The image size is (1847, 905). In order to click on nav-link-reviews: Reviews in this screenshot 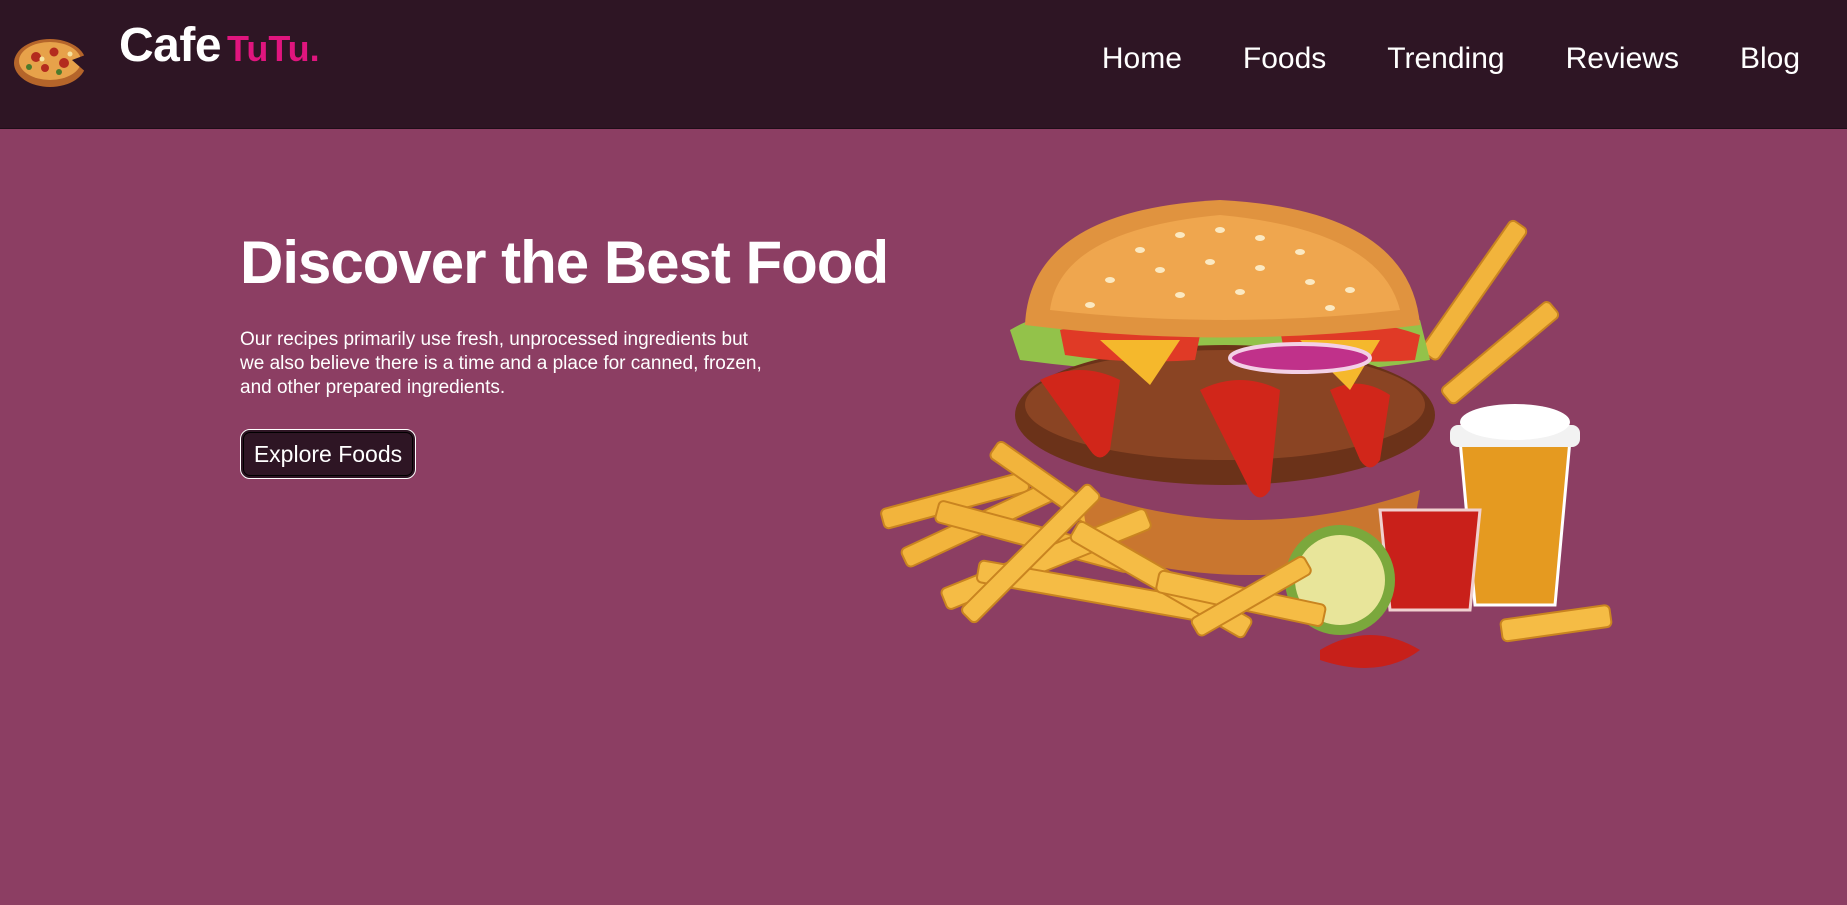, I will do `click(1622, 59)`.